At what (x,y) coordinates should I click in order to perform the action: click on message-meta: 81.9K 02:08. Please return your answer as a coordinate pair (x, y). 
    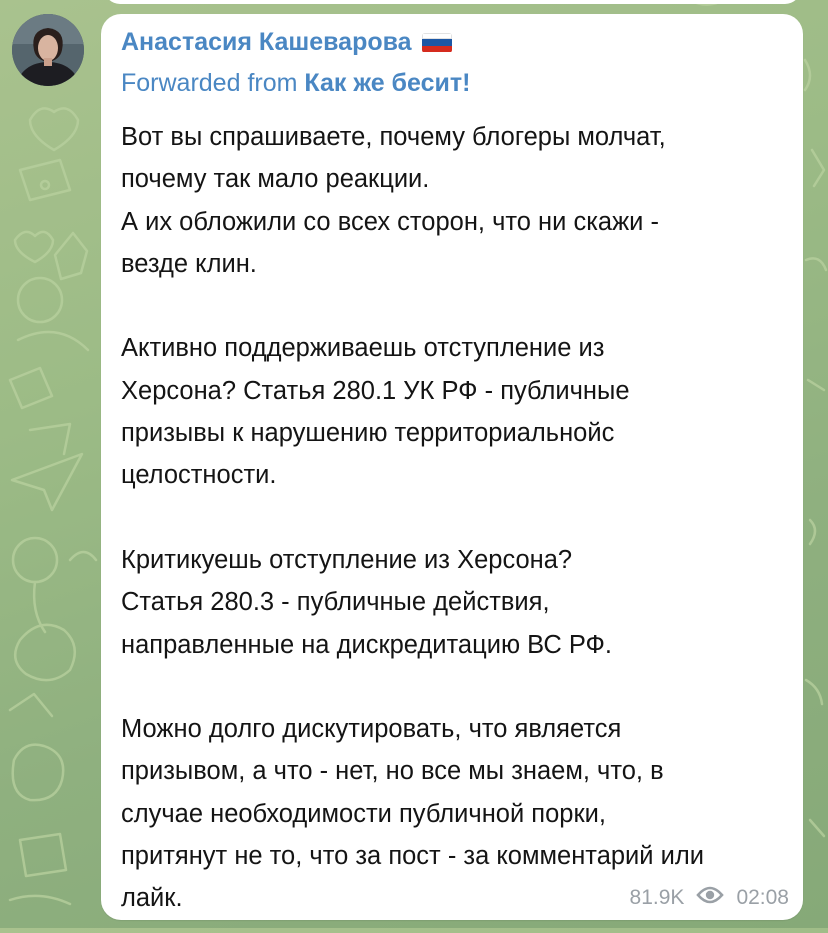
    Looking at the image, I should click on (709, 898).